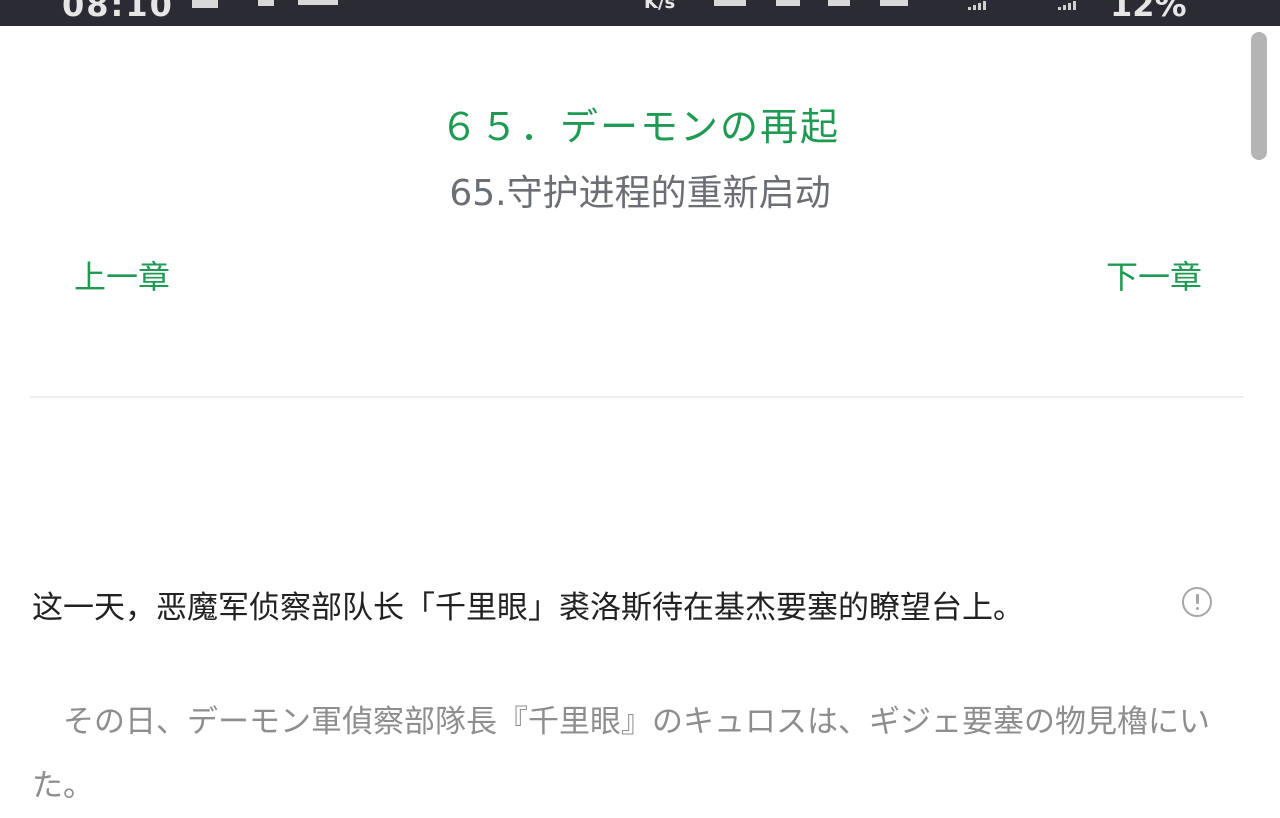 This screenshot has height=818, width=1280. Describe the element at coordinates (528, 608) in the screenshot. I see `paragraph-chinese: 这一天，恶魔军侦察部队长「千里眼」裘洛斯待在基杰要塞的瞭望台上。` at that location.